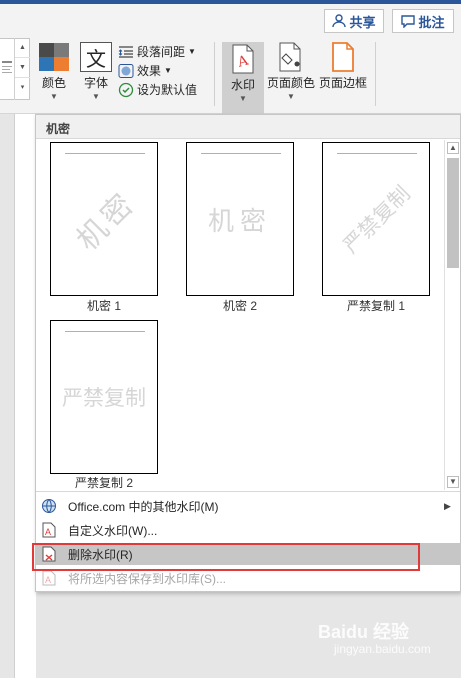 The width and height of the screenshot is (461, 678). I want to click on gallery-up-icon: ▲, so click(22, 48).